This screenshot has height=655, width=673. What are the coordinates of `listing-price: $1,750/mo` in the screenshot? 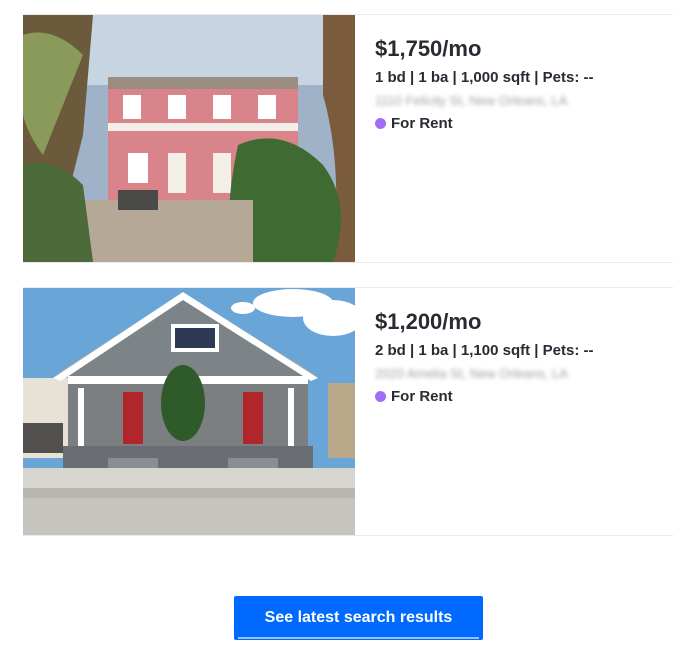 It's located at (524, 49).